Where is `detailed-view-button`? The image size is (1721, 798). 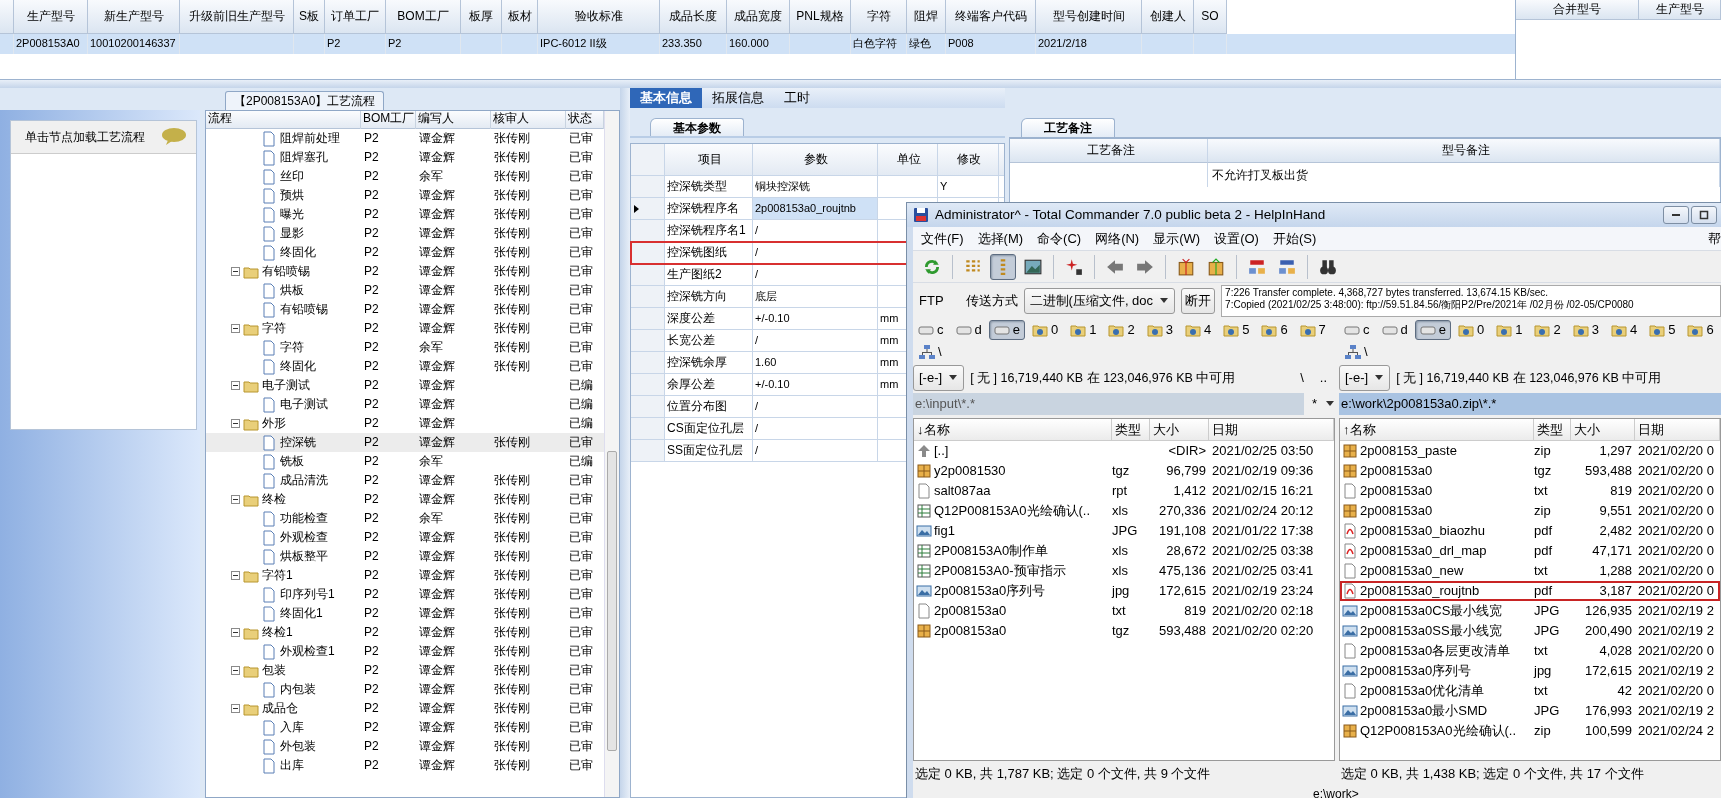 detailed-view-button is located at coordinates (1003, 266).